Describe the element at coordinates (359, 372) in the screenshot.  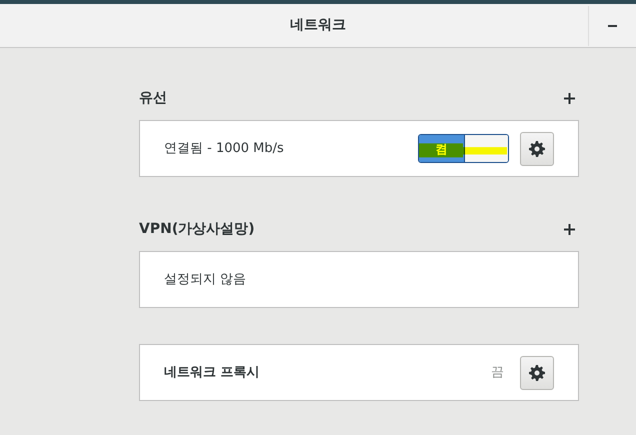
I see `list-row: 네트워크 프록시 끔` at that location.